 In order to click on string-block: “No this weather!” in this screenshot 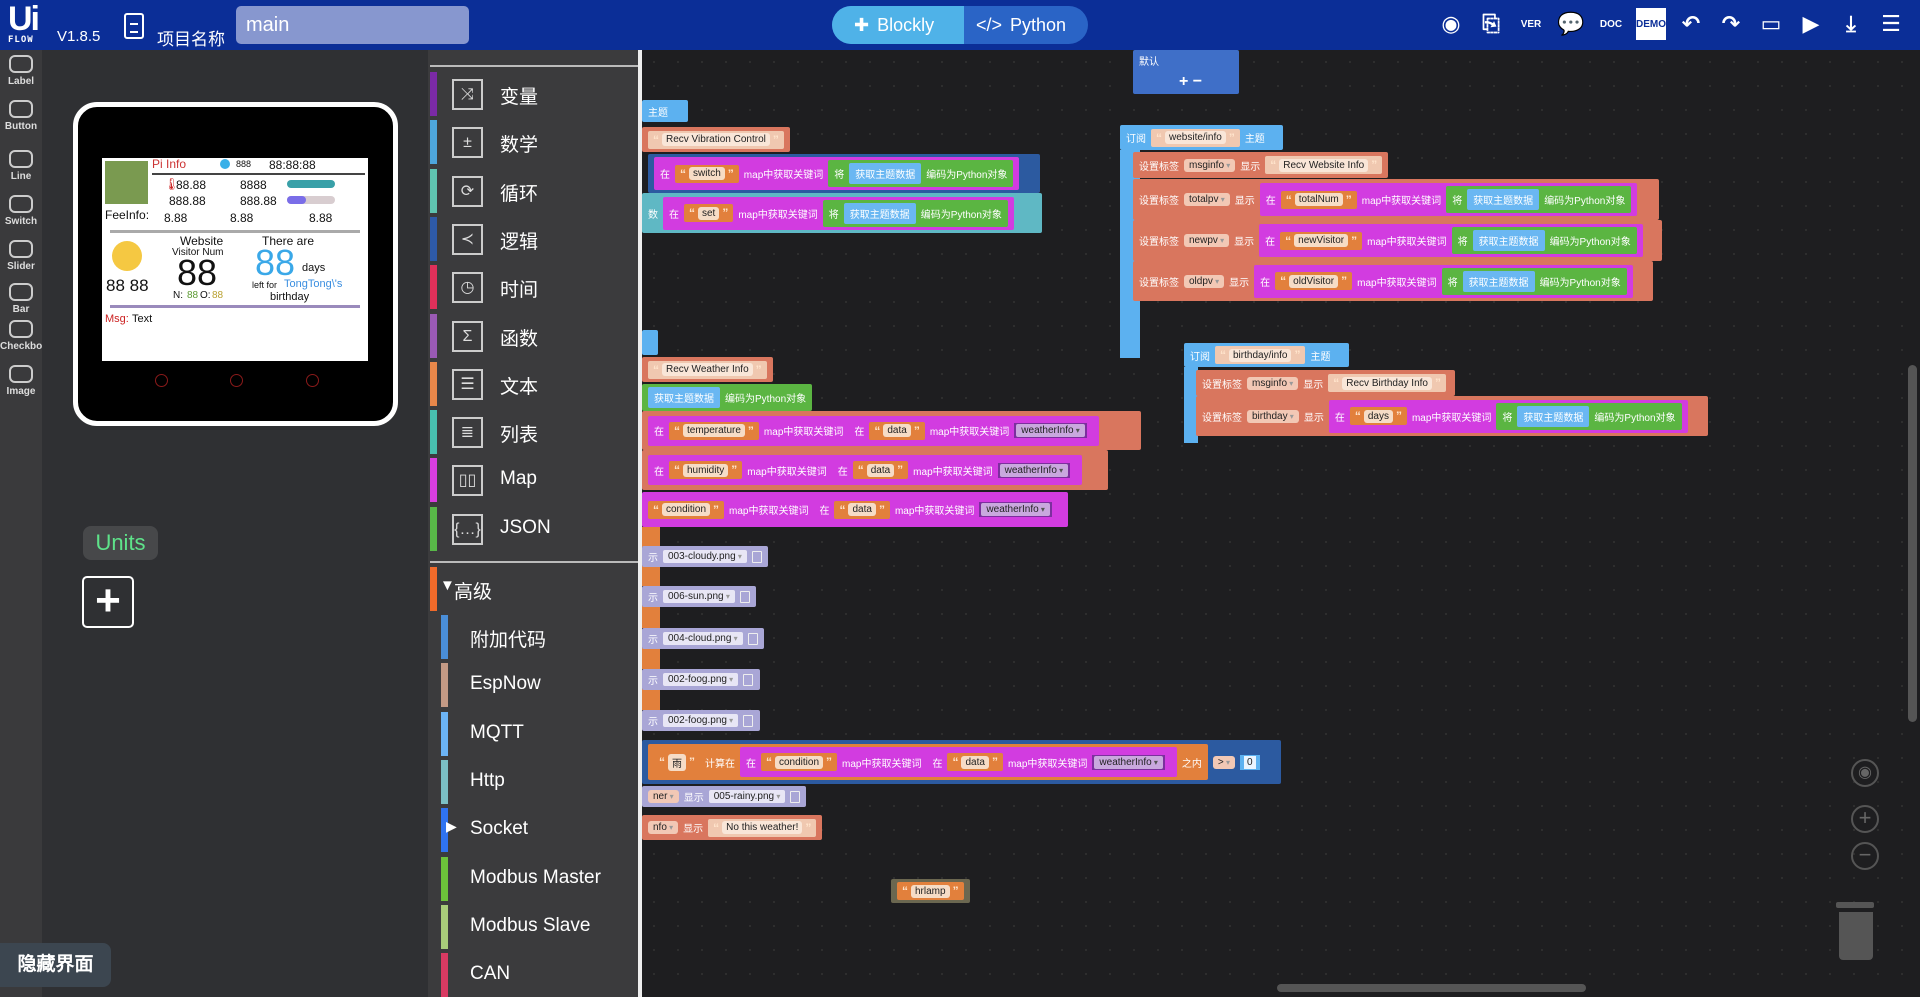, I will do `click(762, 827)`.